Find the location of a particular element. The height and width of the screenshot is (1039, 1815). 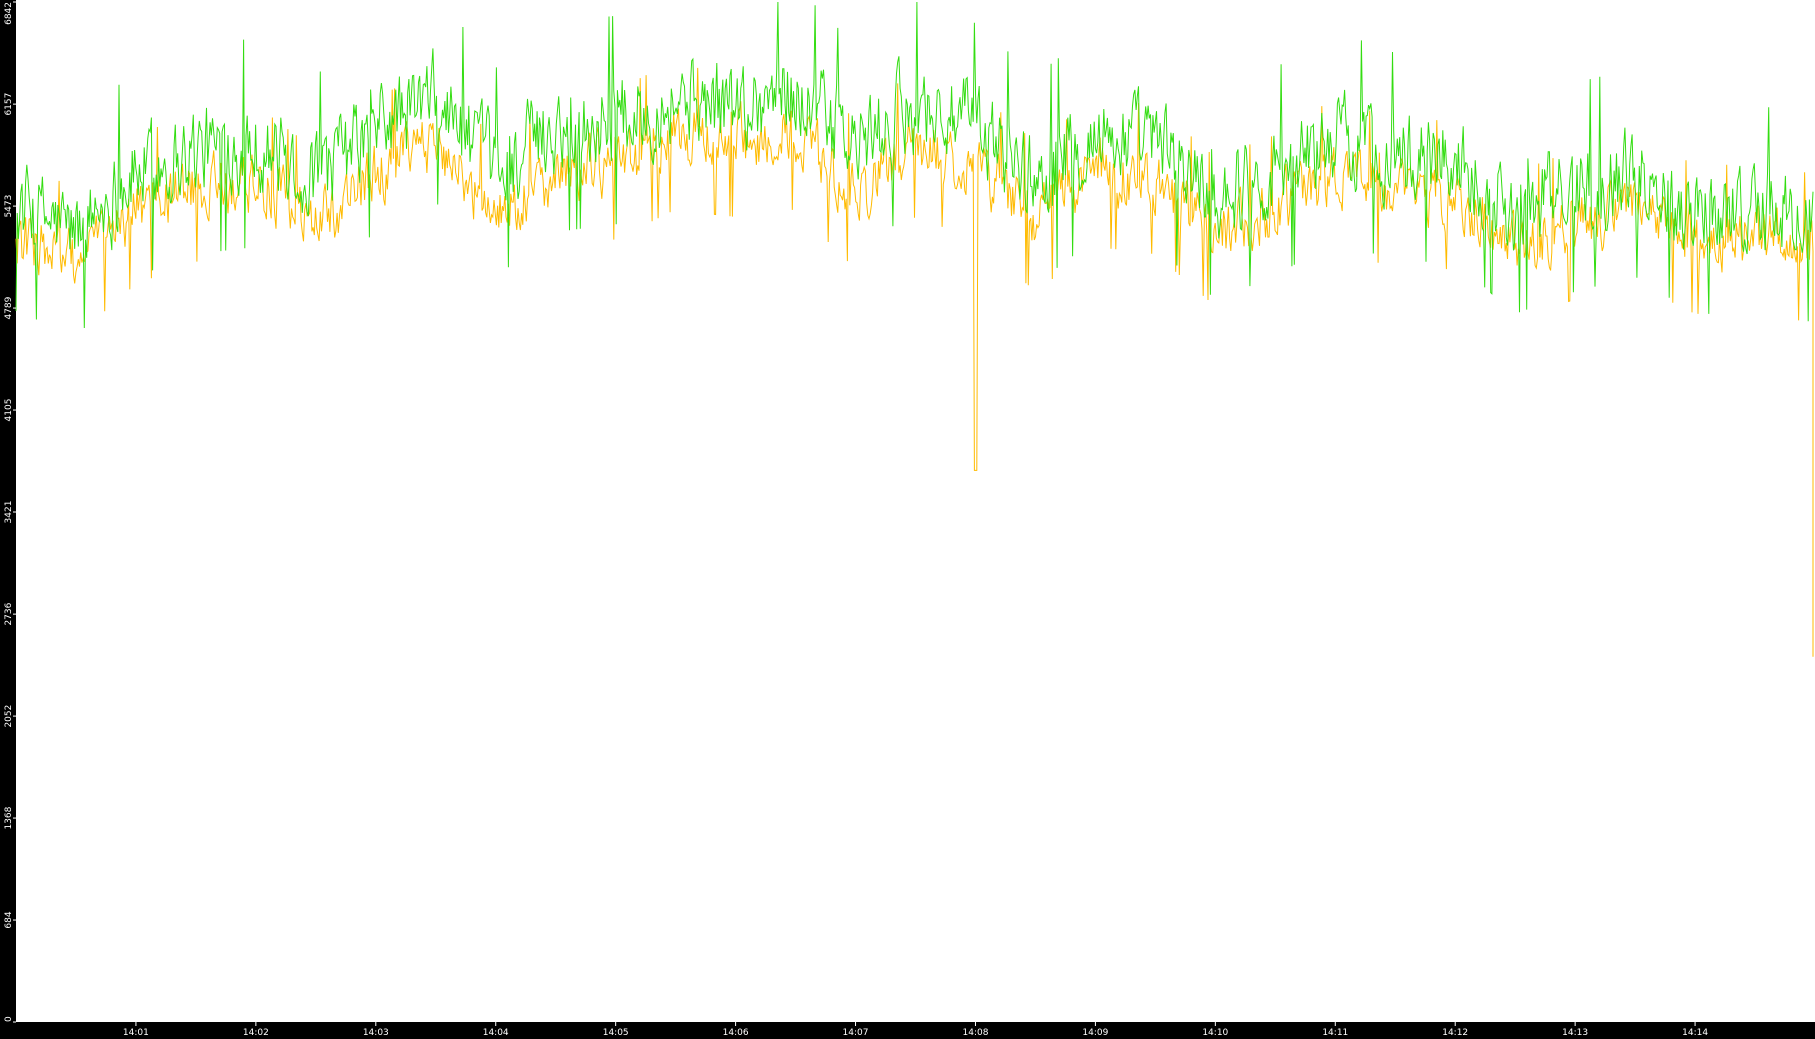

x-tick-label: 14:02 is located at coordinates (256, 1033).